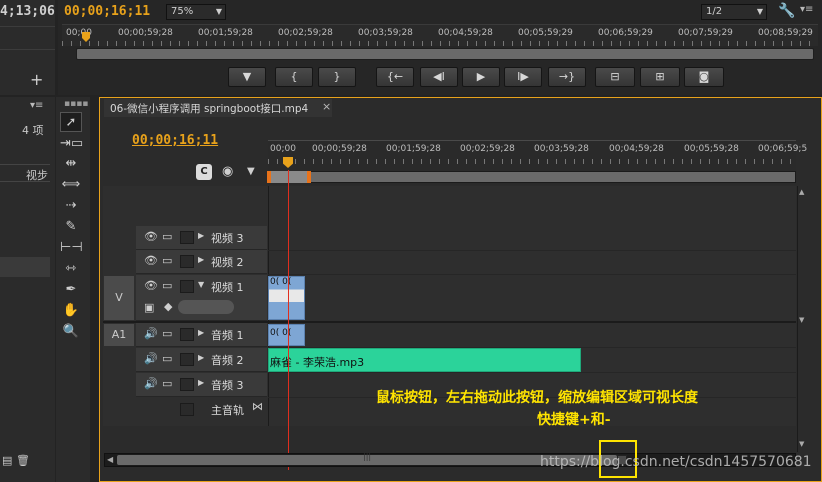 The height and width of the screenshot is (482, 822). Describe the element at coordinates (204, 172) in the screenshot. I see `snap-icon: C` at that location.